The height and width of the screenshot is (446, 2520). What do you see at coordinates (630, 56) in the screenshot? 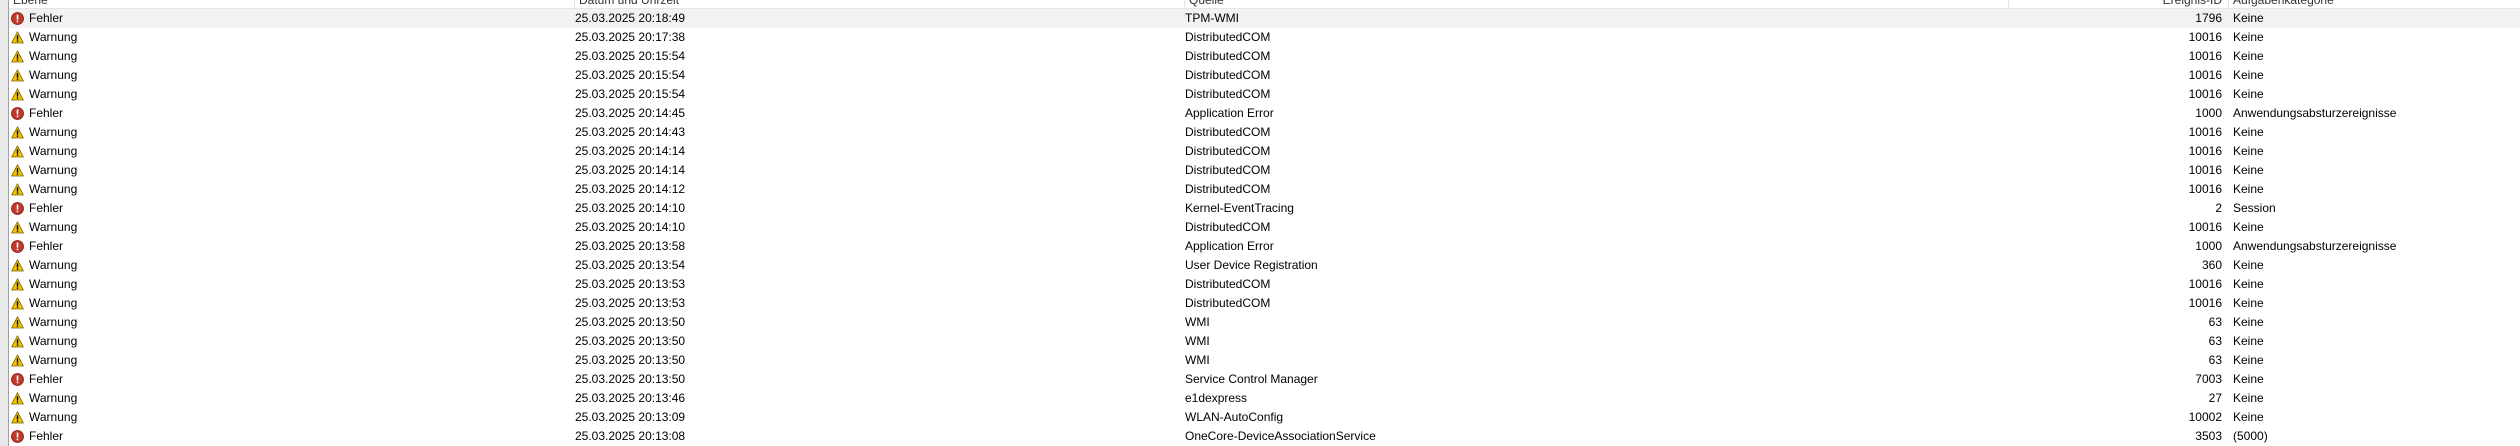
I see `cell-date-time: 25.03.2025 20:15:54` at bounding box center [630, 56].